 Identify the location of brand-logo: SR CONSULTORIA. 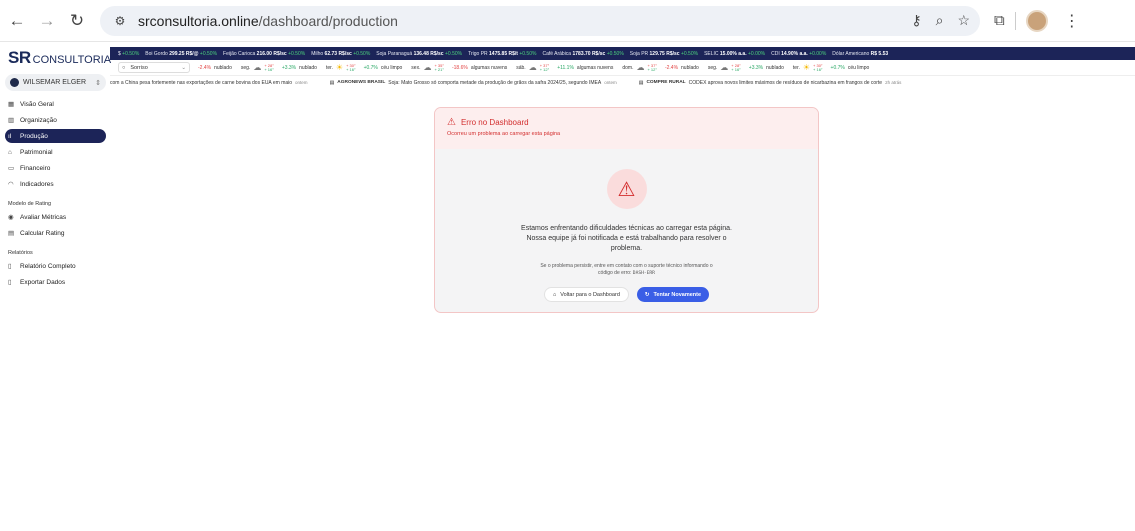
(56, 59).